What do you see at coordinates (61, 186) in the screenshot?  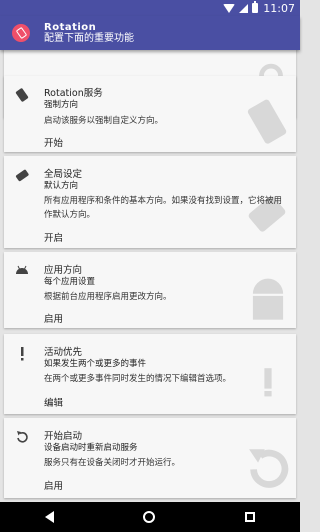 I see `card-subtitle: 默认方向` at bounding box center [61, 186].